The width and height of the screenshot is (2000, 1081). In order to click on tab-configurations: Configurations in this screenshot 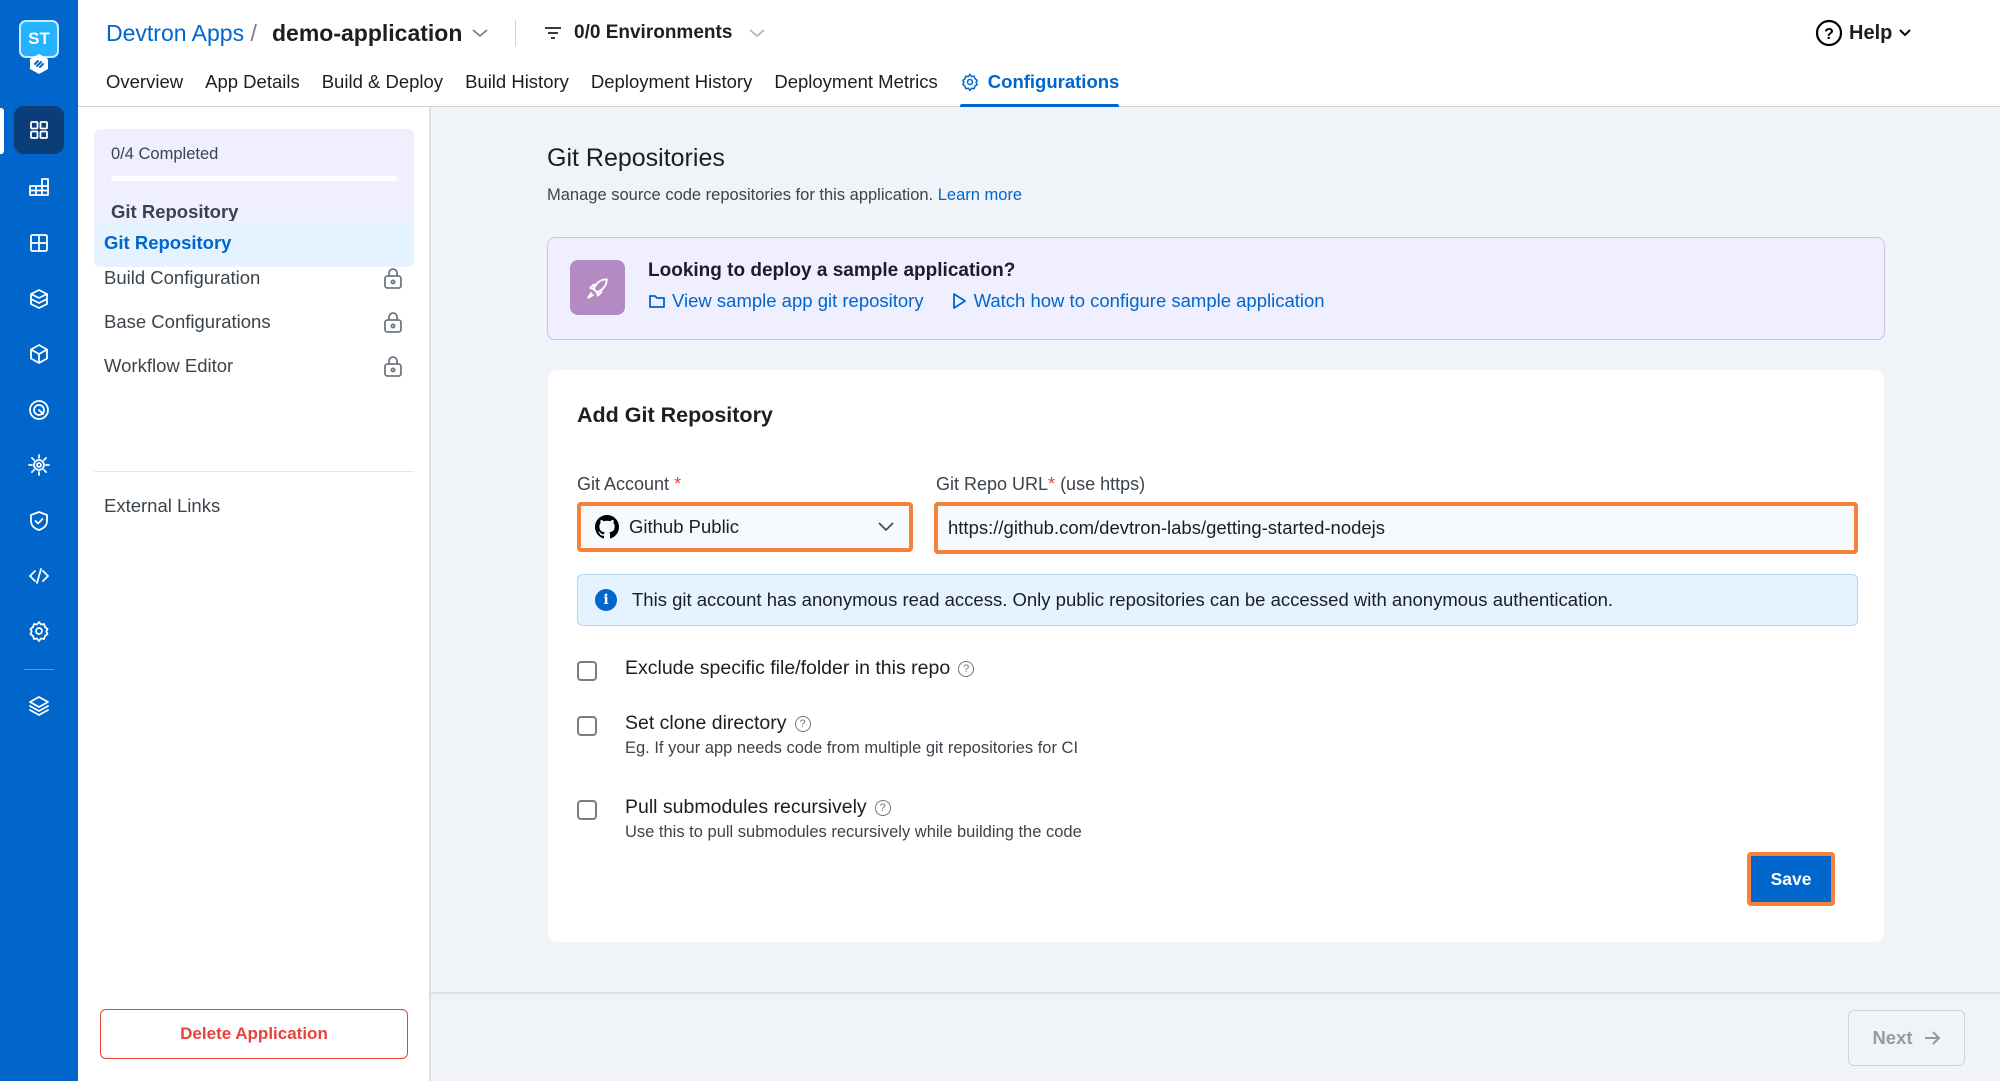, I will do `click(1039, 88)`.